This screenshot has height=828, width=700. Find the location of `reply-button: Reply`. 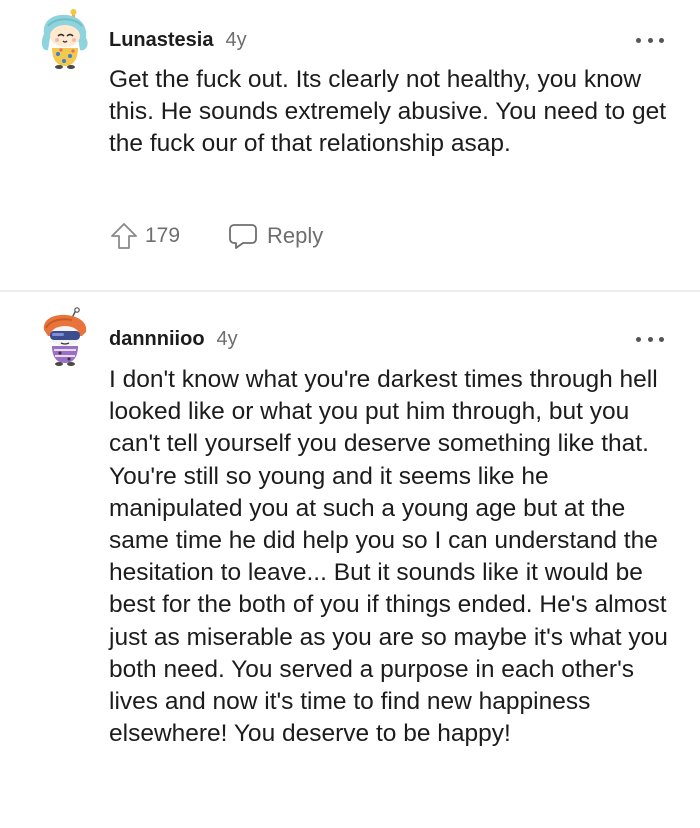

reply-button: Reply is located at coordinates (275, 236).